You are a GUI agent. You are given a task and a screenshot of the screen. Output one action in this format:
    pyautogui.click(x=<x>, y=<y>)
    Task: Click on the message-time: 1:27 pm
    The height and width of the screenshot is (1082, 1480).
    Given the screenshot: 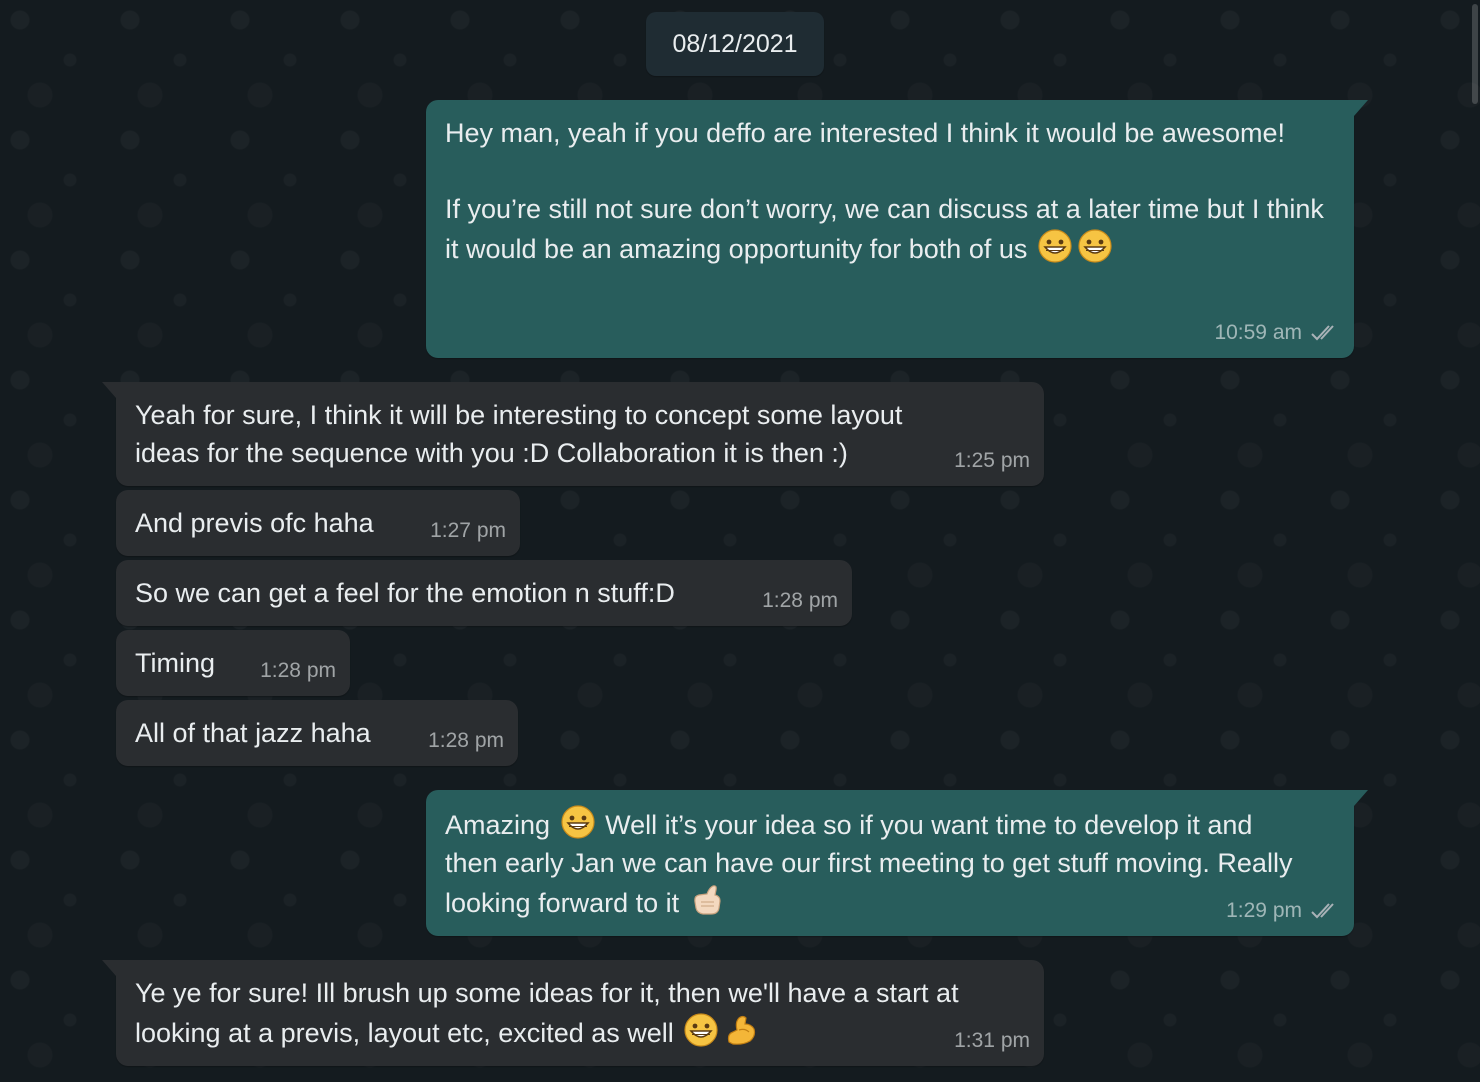 What is the action you would take?
    pyautogui.click(x=468, y=530)
    